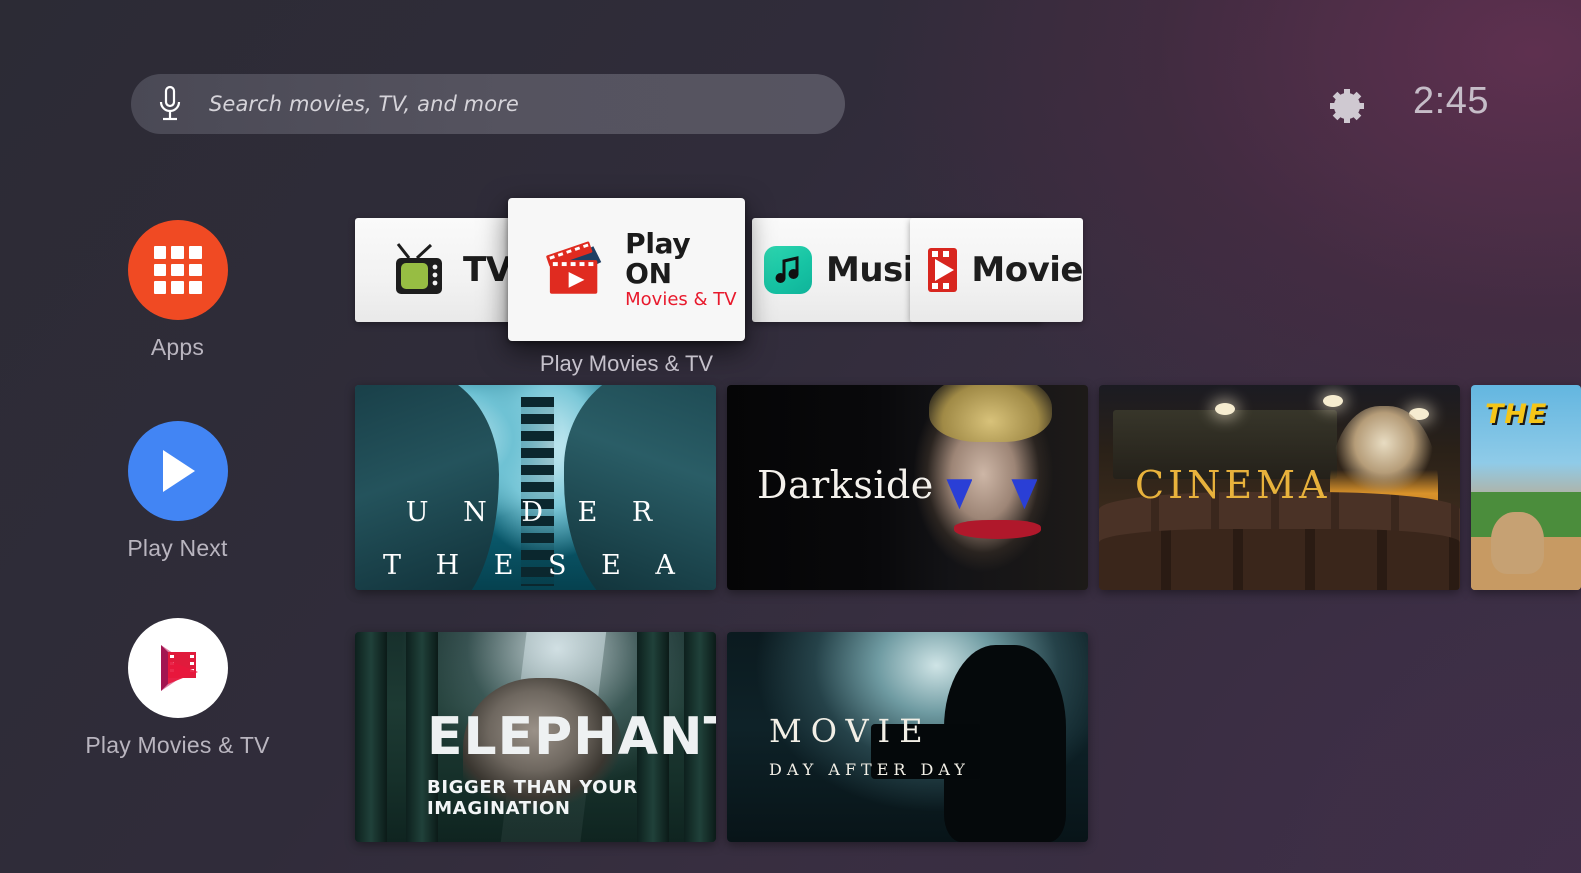  Describe the element at coordinates (177, 270) in the screenshot. I see `apps-grid-icon` at that location.